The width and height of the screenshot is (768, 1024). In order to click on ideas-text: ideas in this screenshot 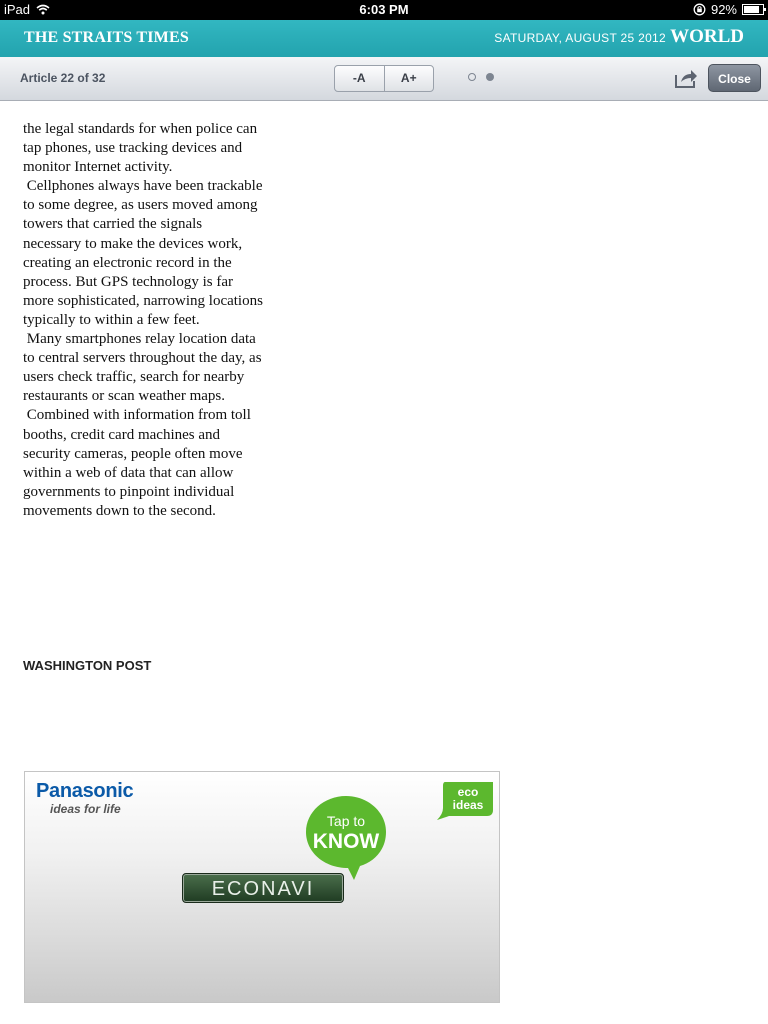, I will do `click(468, 805)`.